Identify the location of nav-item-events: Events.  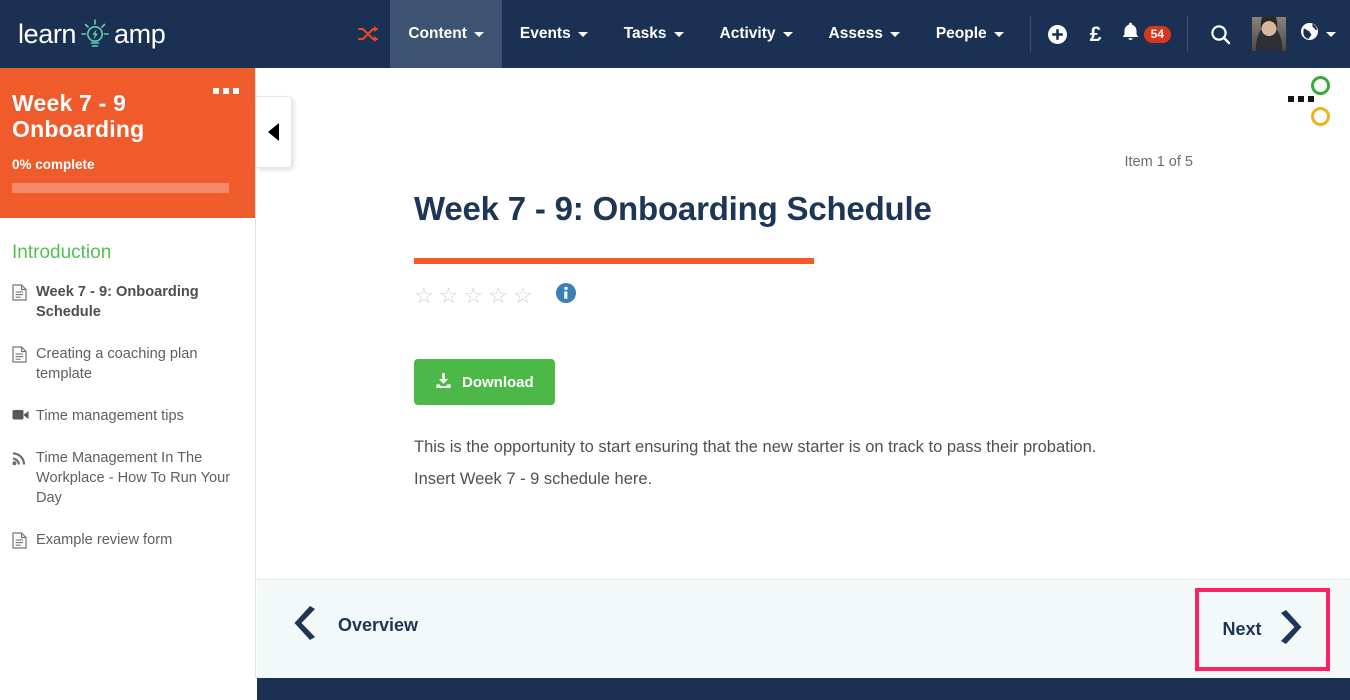
(554, 34).